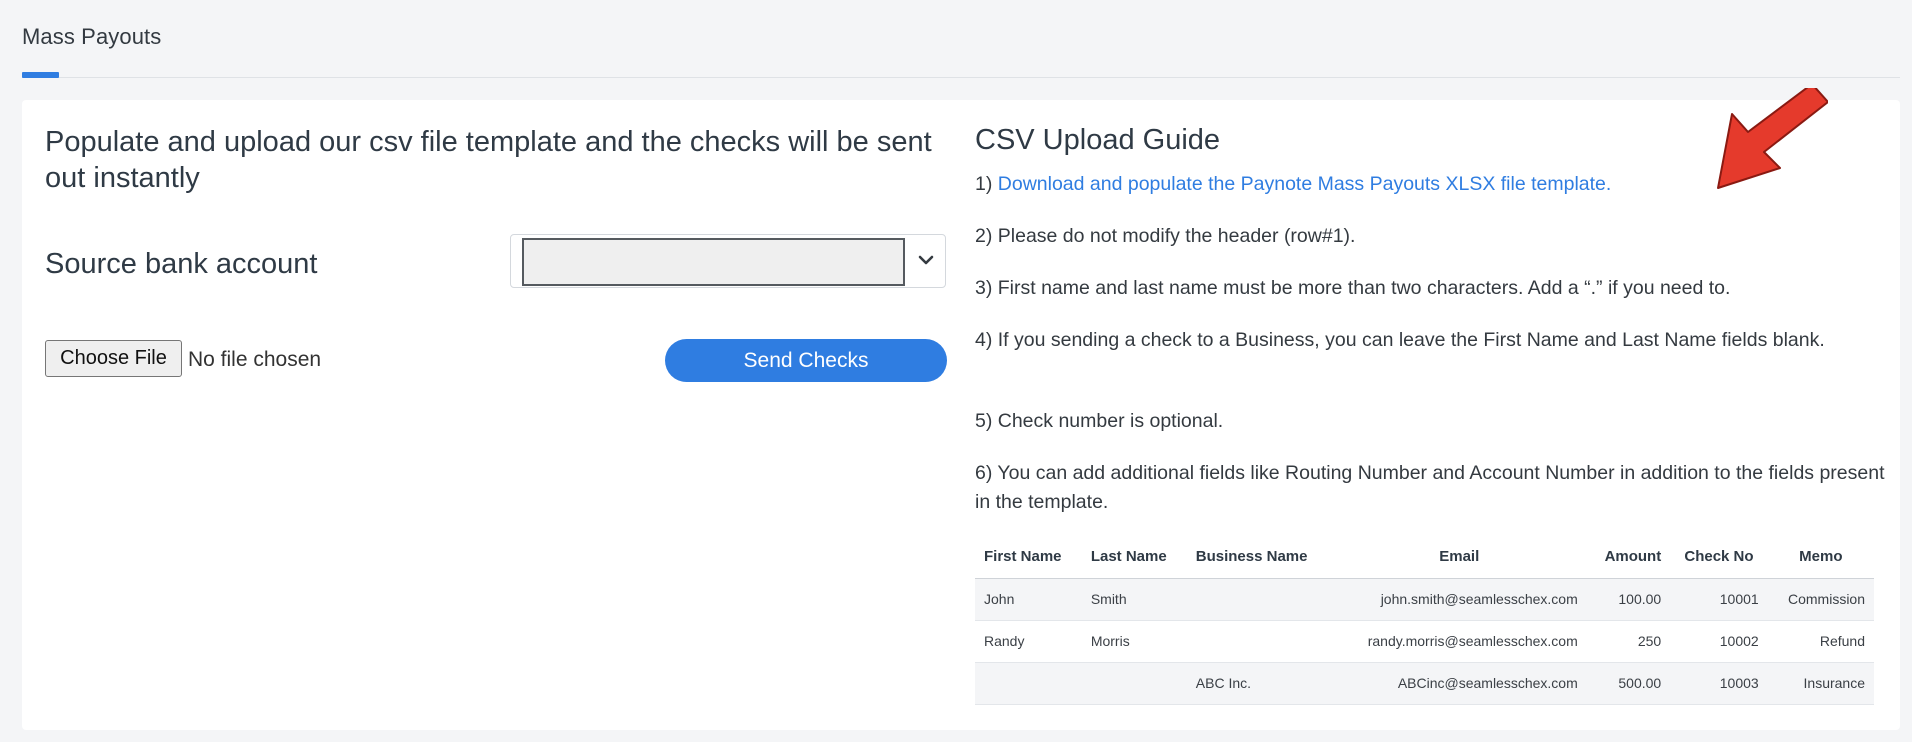 The width and height of the screenshot is (1912, 742). I want to click on table-cell: john.smith@seamlesschex.com, so click(1459, 599).